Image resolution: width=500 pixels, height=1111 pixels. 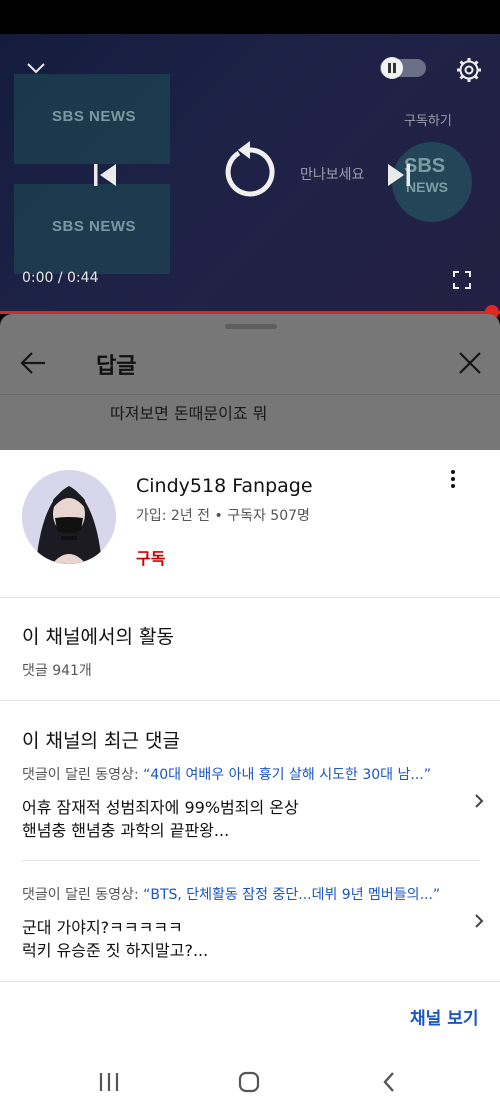 I want to click on more-vert-icon, so click(x=453, y=479).